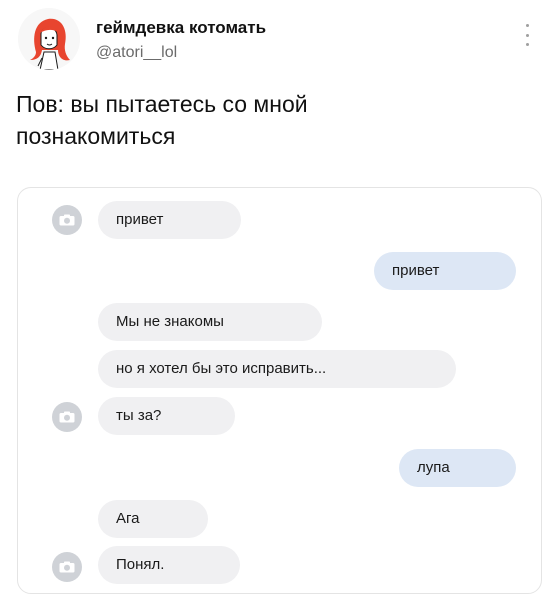  I want to click on avatar-illustration-icon, so click(49, 39).